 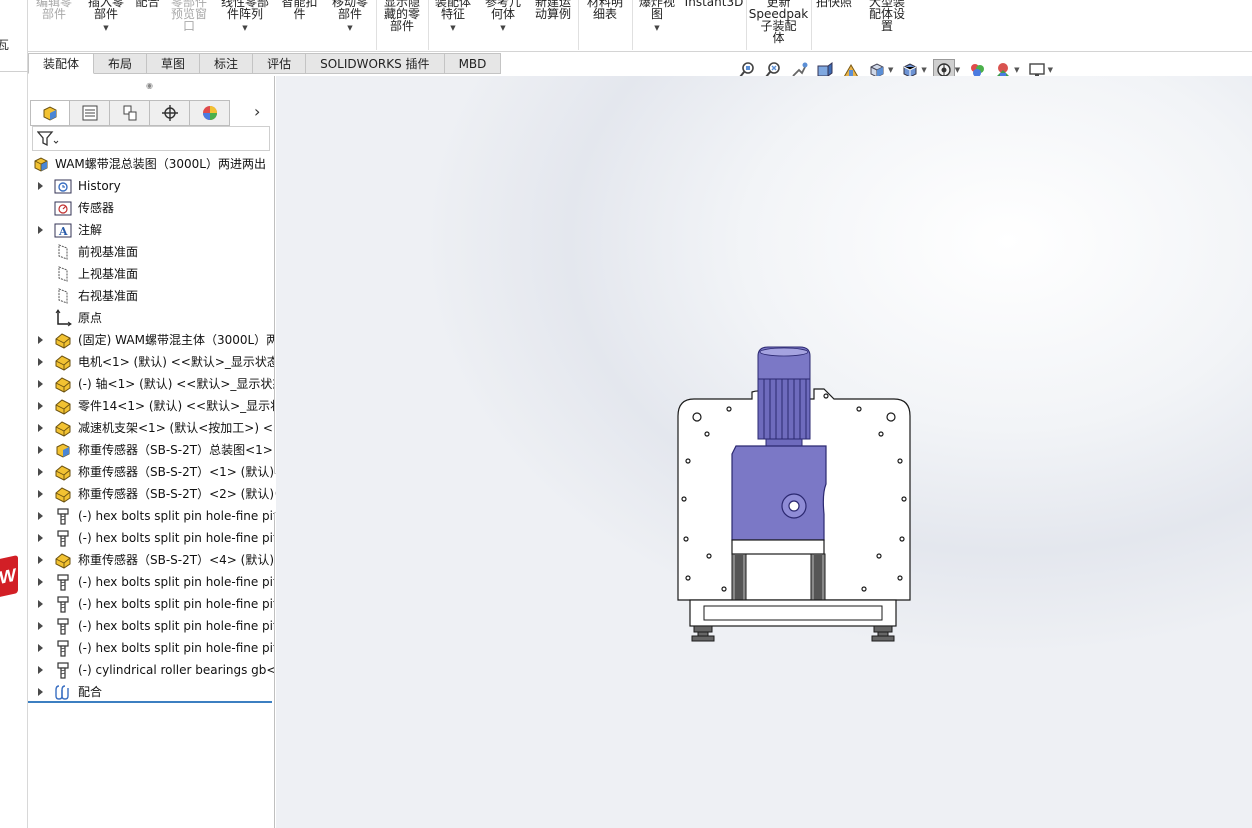 I want to click on display-style-caret-icon: ▼, so click(x=923, y=70).